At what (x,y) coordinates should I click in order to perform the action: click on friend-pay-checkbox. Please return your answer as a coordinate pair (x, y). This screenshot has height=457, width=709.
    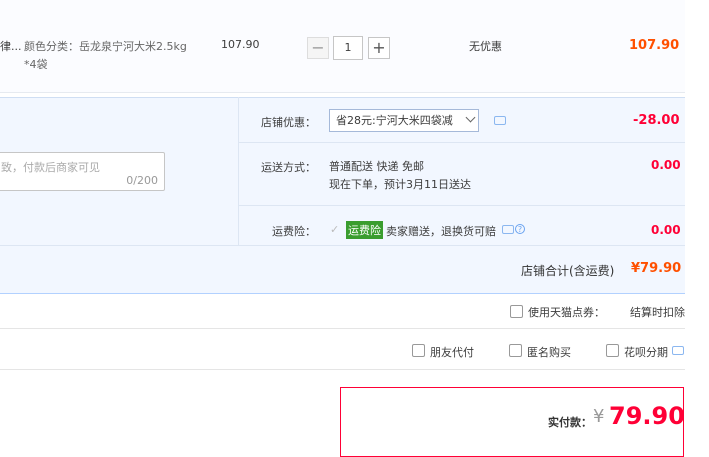
    Looking at the image, I should click on (418, 350).